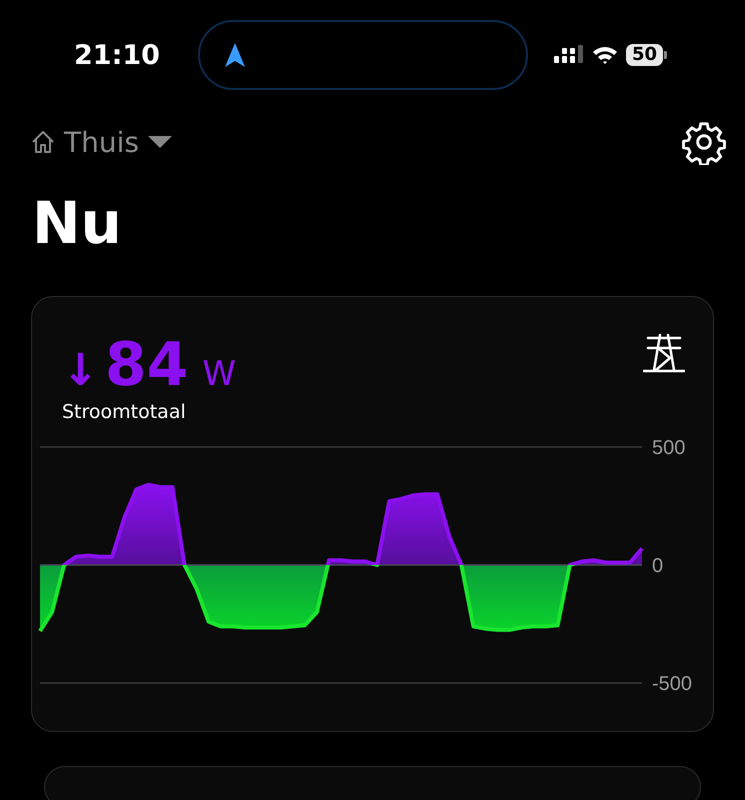 This screenshot has height=800, width=745. What do you see at coordinates (124, 412) in the screenshot?
I see `card-label: Stroomtotaal` at bounding box center [124, 412].